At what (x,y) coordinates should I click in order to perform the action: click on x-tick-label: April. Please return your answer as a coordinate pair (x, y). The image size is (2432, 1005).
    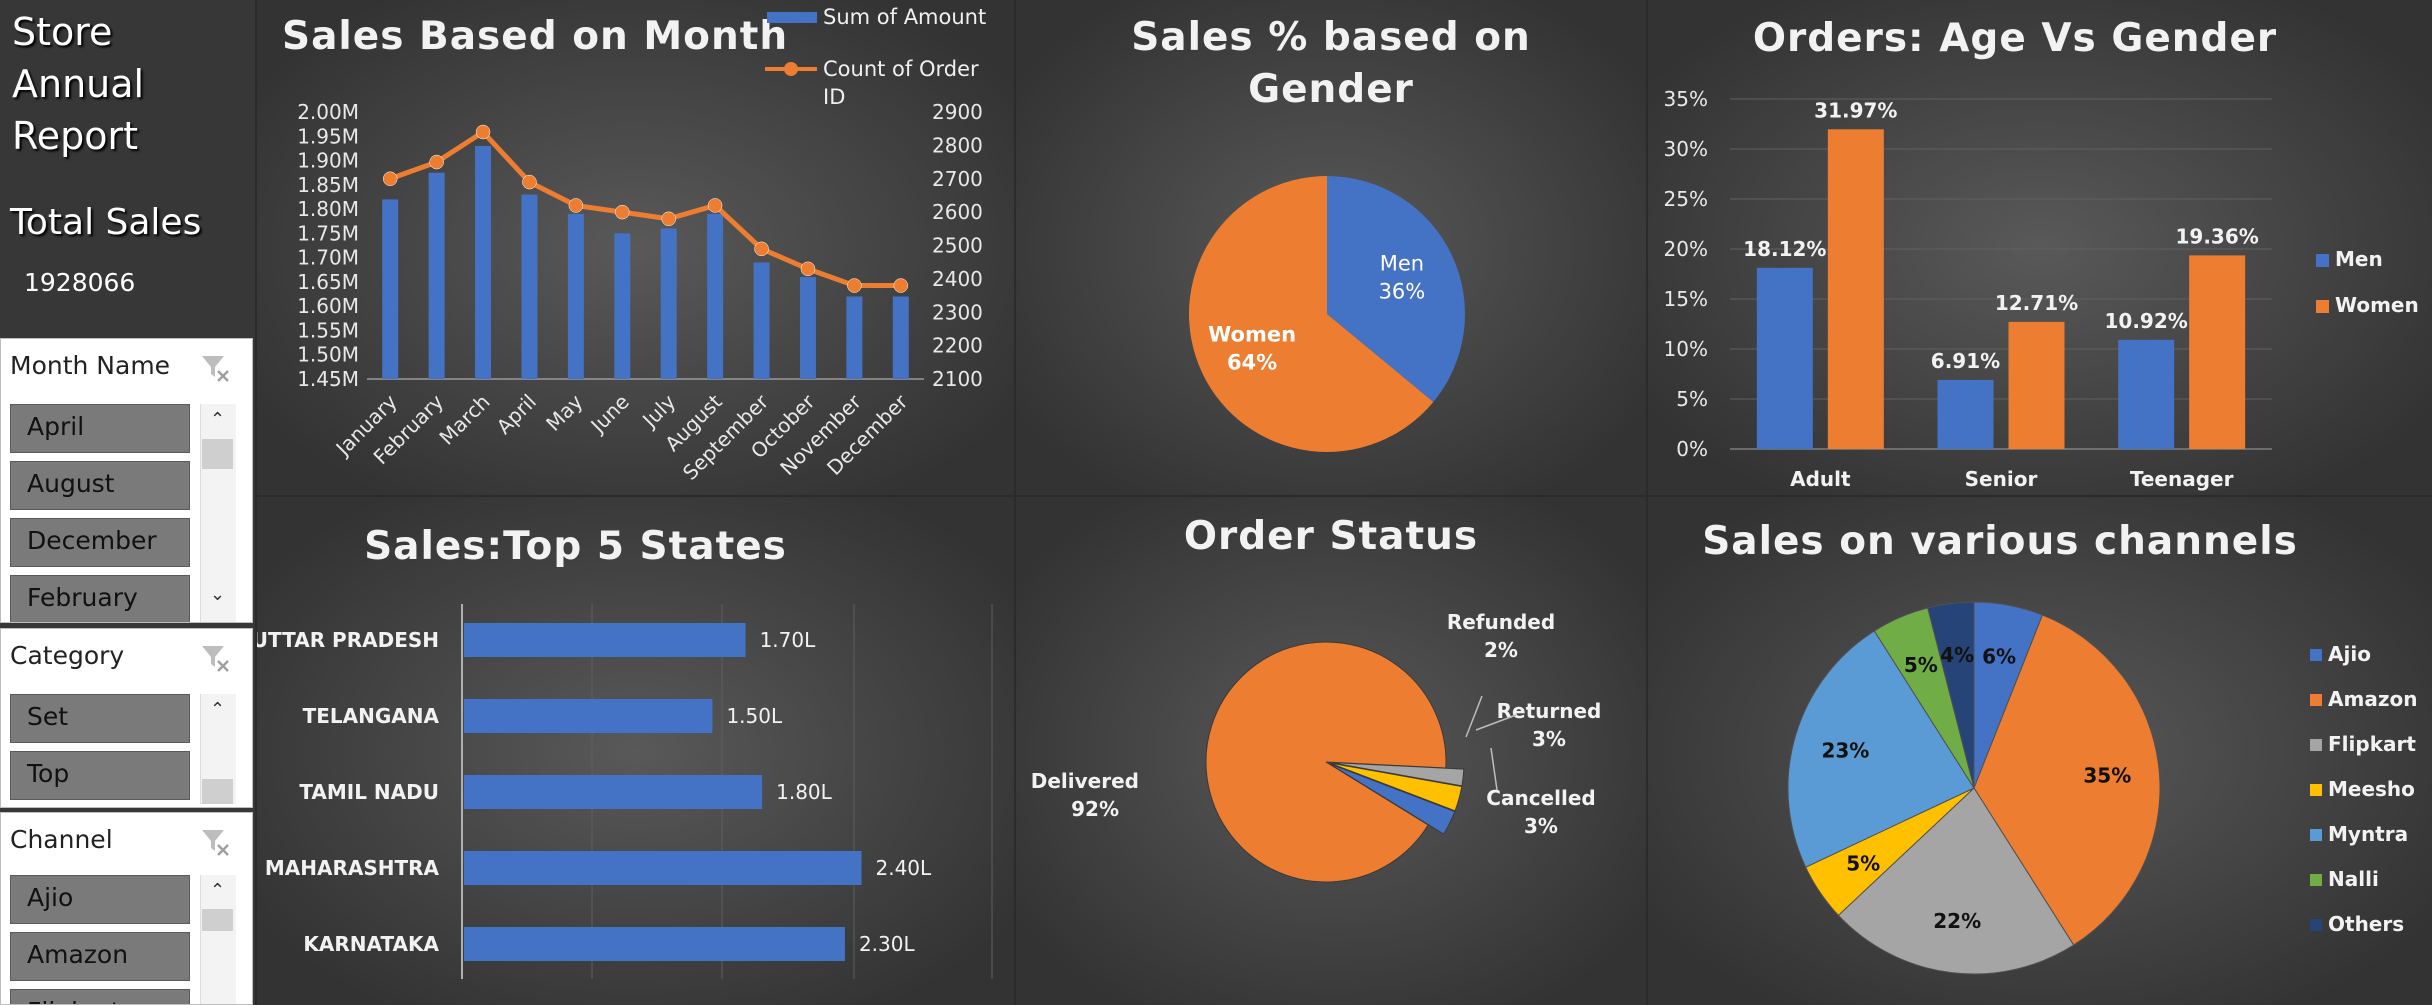
    Looking at the image, I should click on (516, 414).